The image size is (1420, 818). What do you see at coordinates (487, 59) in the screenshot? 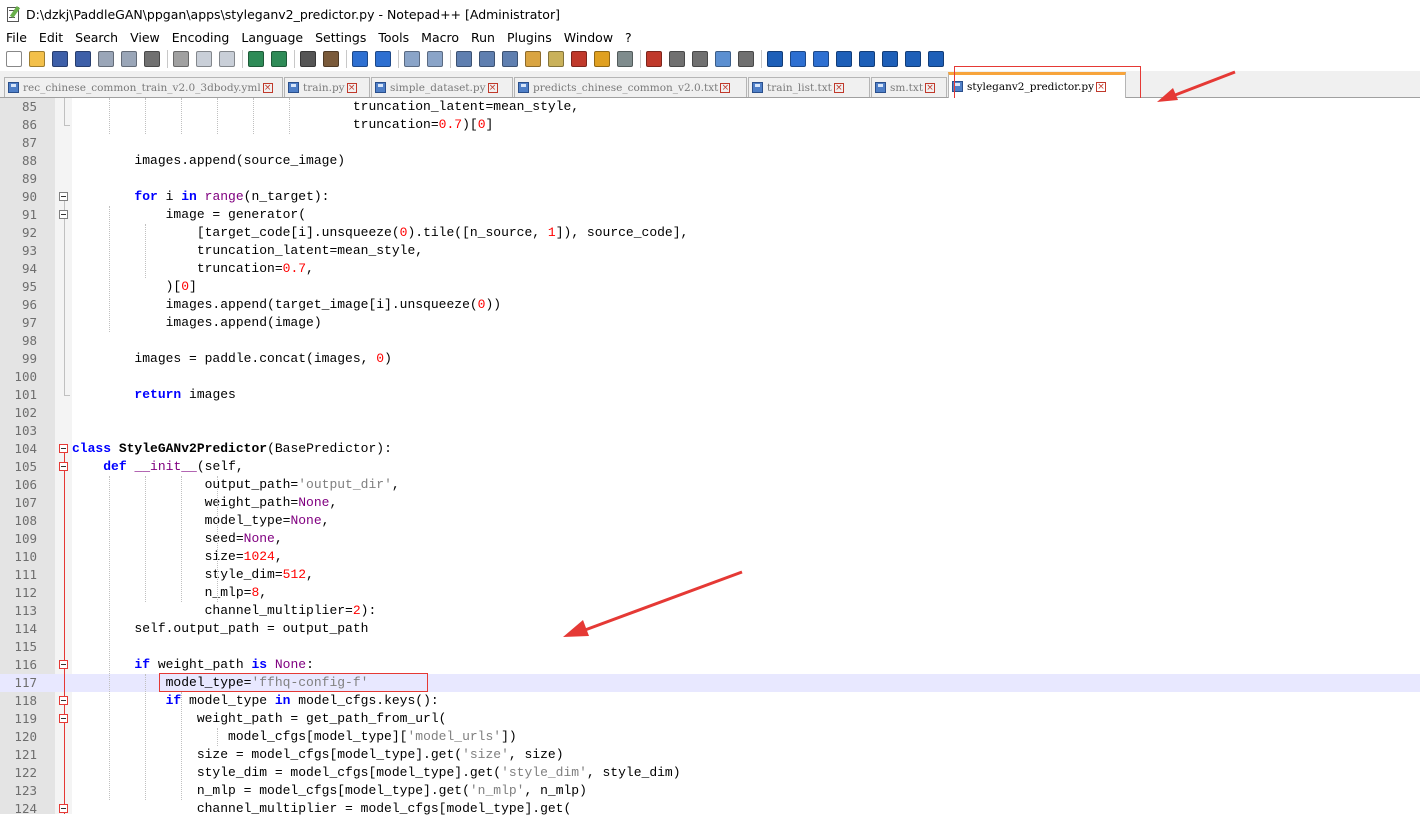
I see `show-all-chars-icon` at bounding box center [487, 59].